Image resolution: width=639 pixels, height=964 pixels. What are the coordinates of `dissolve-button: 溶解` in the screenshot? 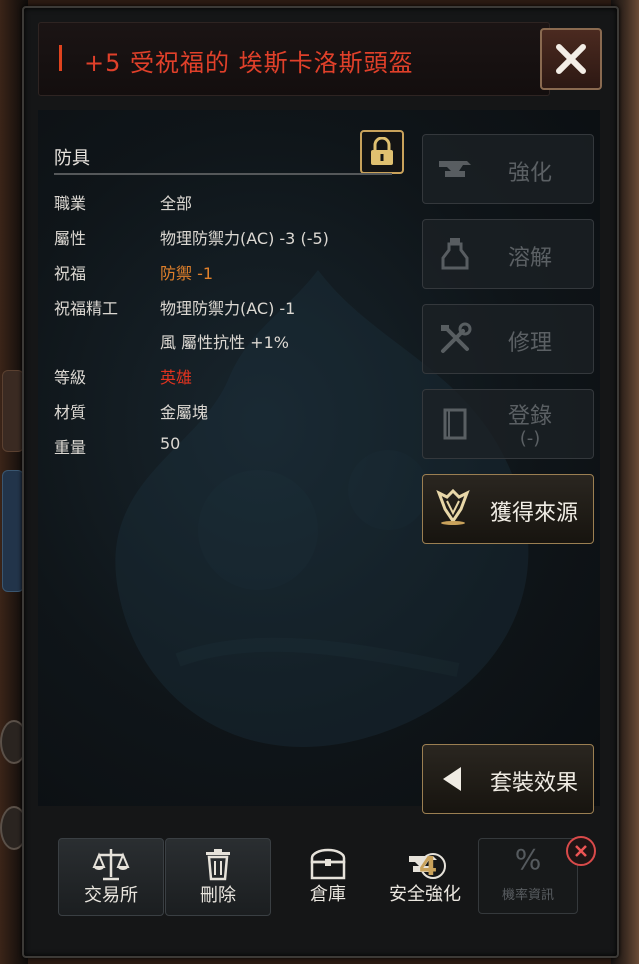 It's located at (508, 254).